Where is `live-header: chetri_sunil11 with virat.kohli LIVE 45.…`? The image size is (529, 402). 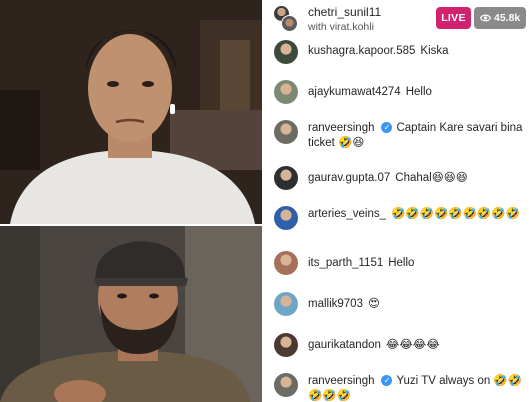 live-header: chetri_sunil11 with virat.kohli LIVE 45.… is located at coordinates (395, 19).